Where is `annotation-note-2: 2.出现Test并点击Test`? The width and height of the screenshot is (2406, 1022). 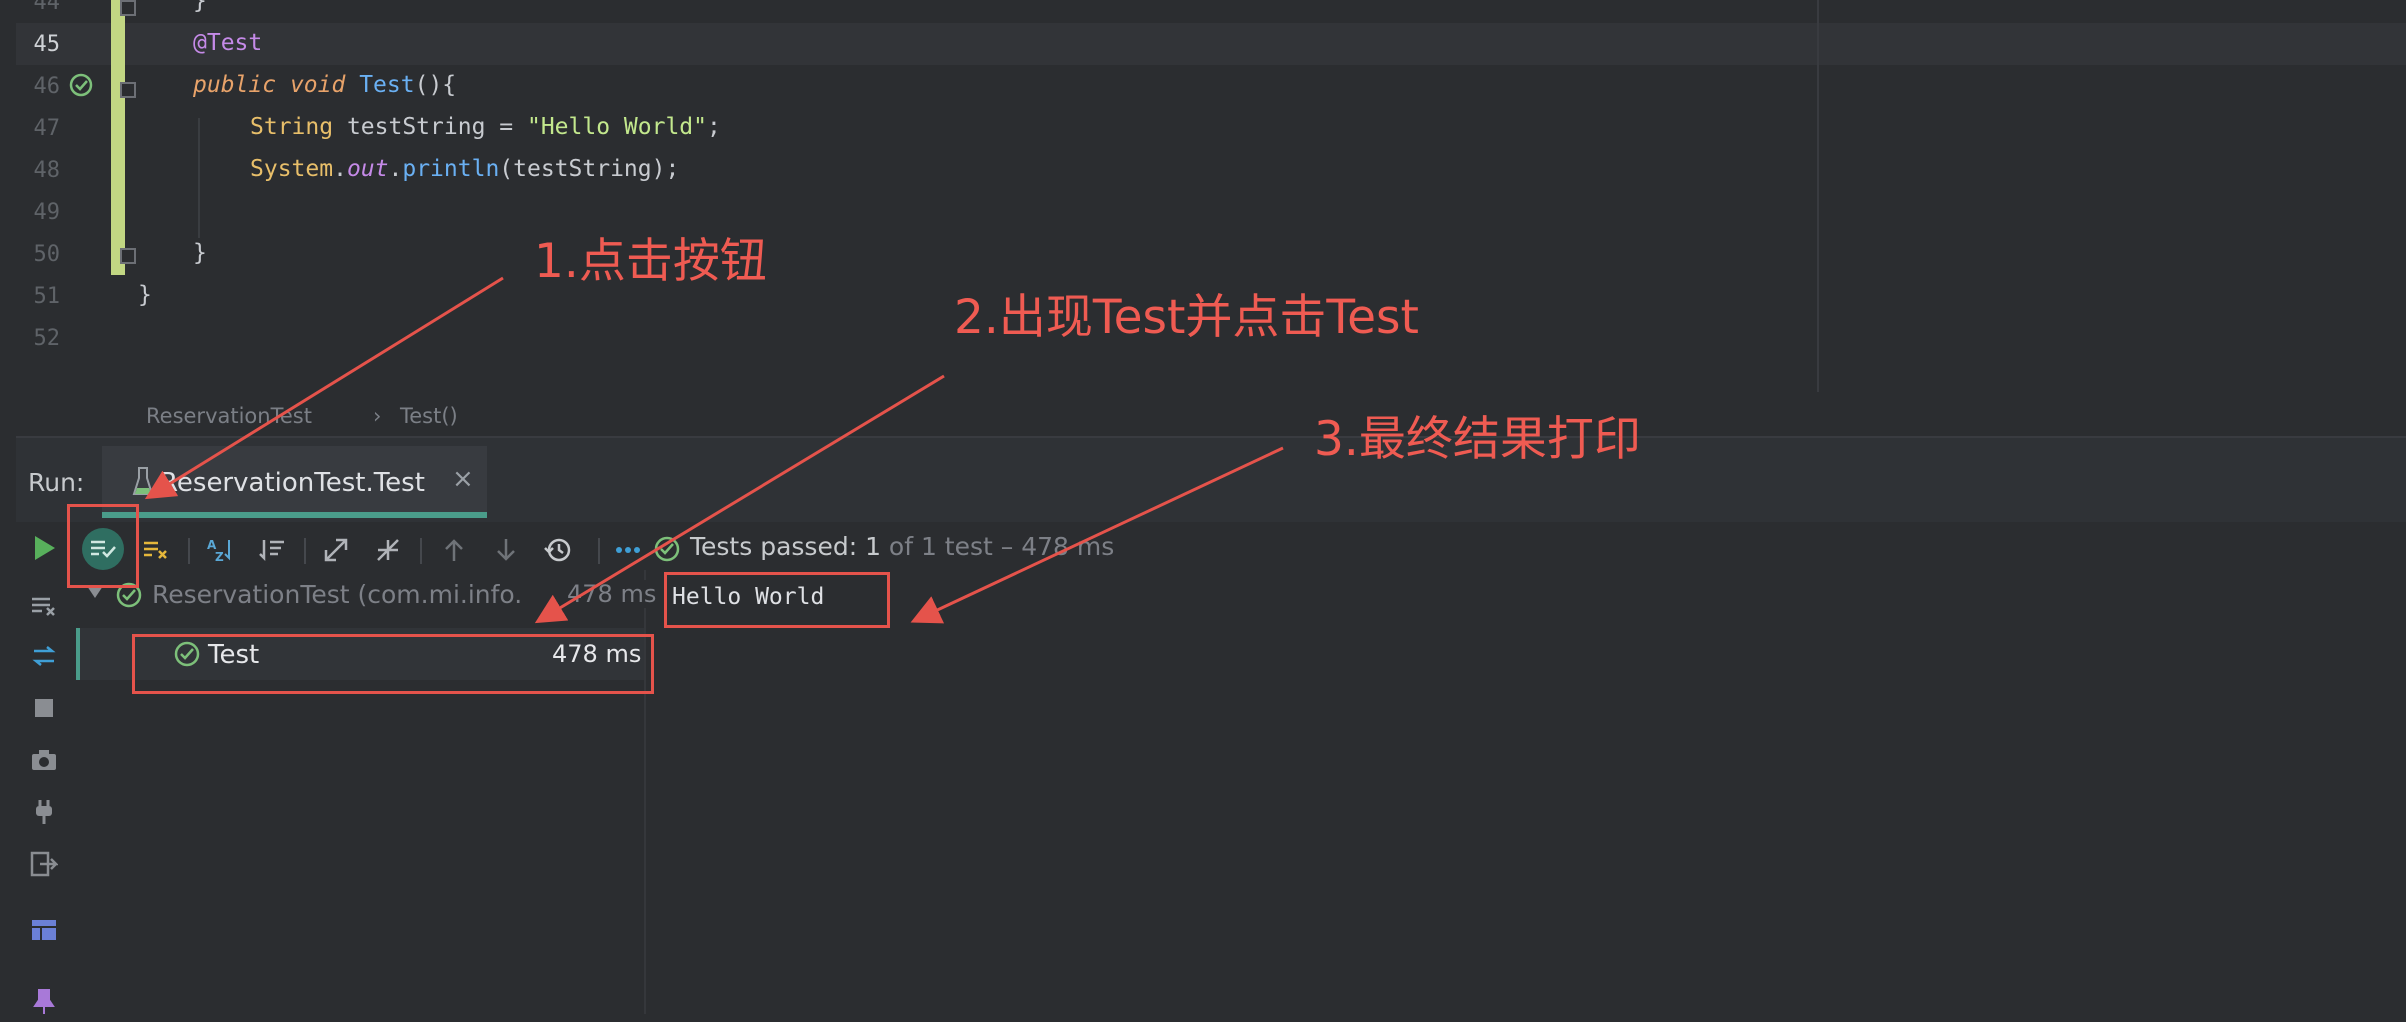
annotation-note-2: 2.出现Test并点击Test is located at coordinates (1186, 317).